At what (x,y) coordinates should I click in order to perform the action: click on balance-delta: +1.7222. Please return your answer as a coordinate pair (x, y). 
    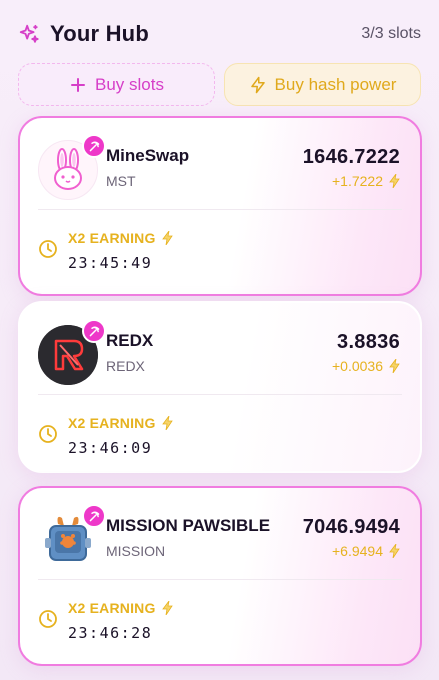
    Looking at the image, I should click on (366, 181).